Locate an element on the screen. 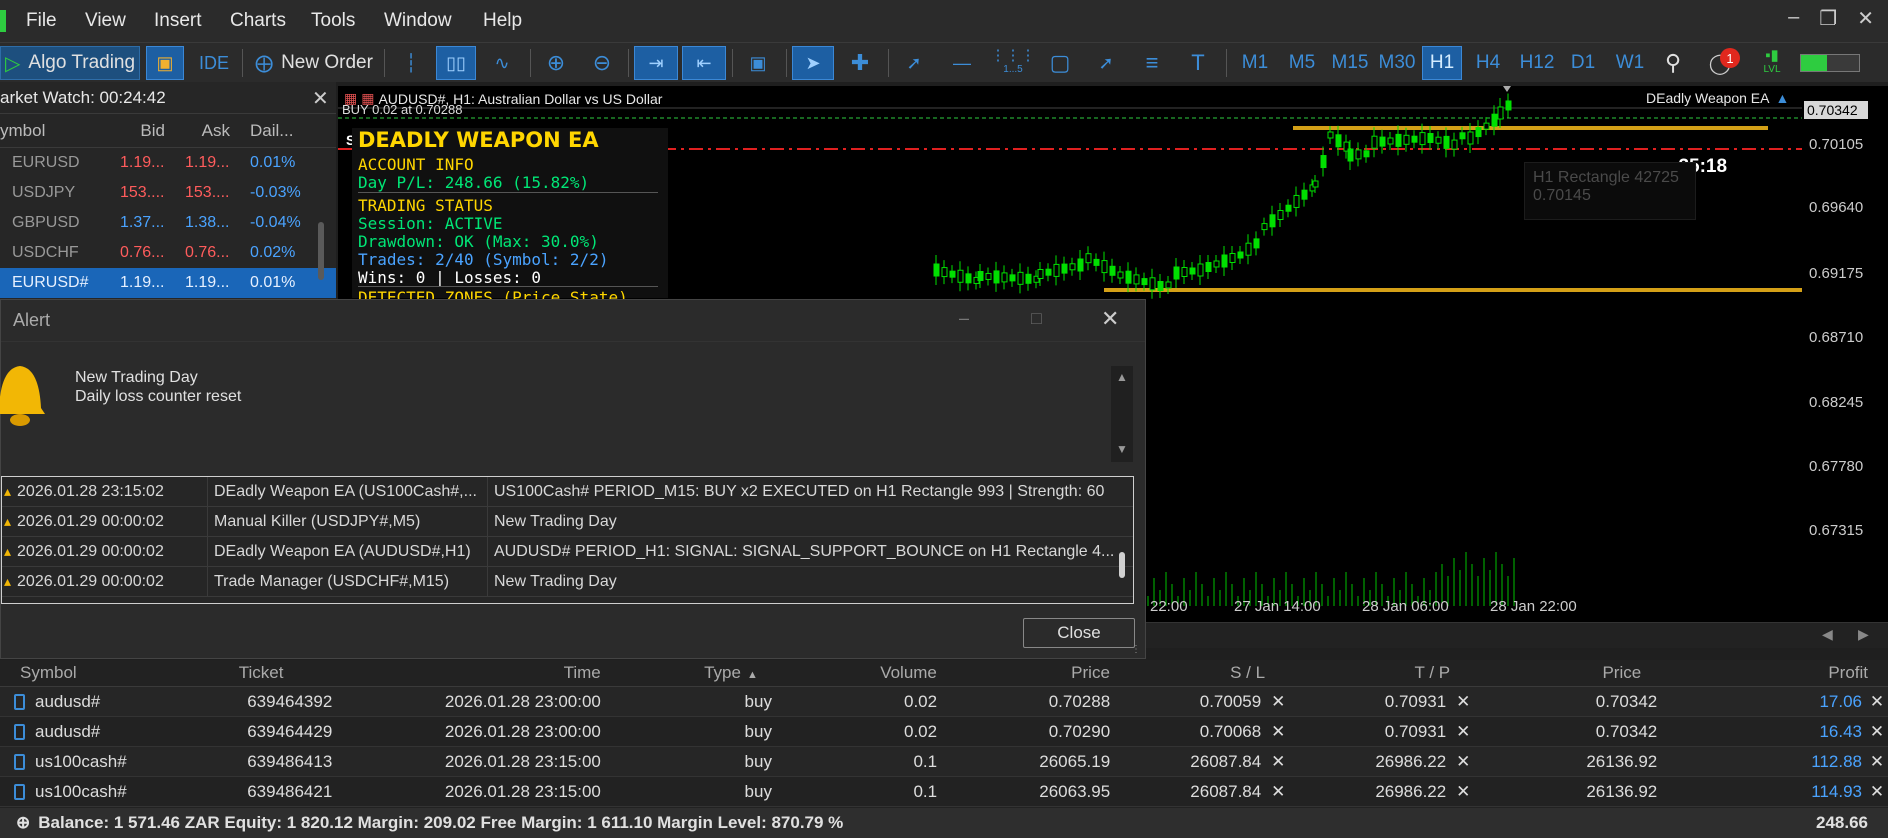  col-time: Time is located at coordinates (466, 673).